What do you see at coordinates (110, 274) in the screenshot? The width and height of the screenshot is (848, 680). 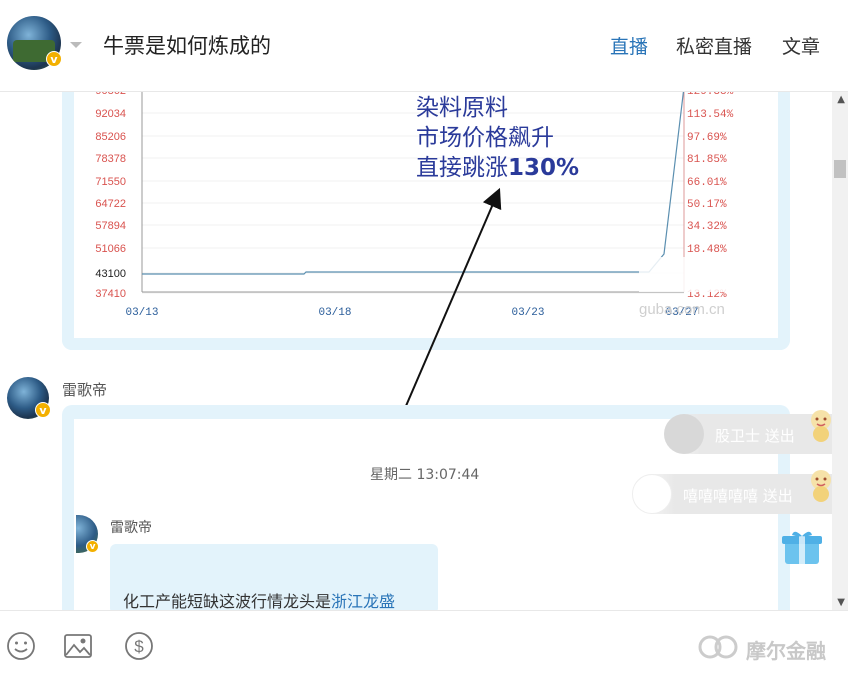 I see `left-tick-label: 43100` at bounding box center [110, 274].